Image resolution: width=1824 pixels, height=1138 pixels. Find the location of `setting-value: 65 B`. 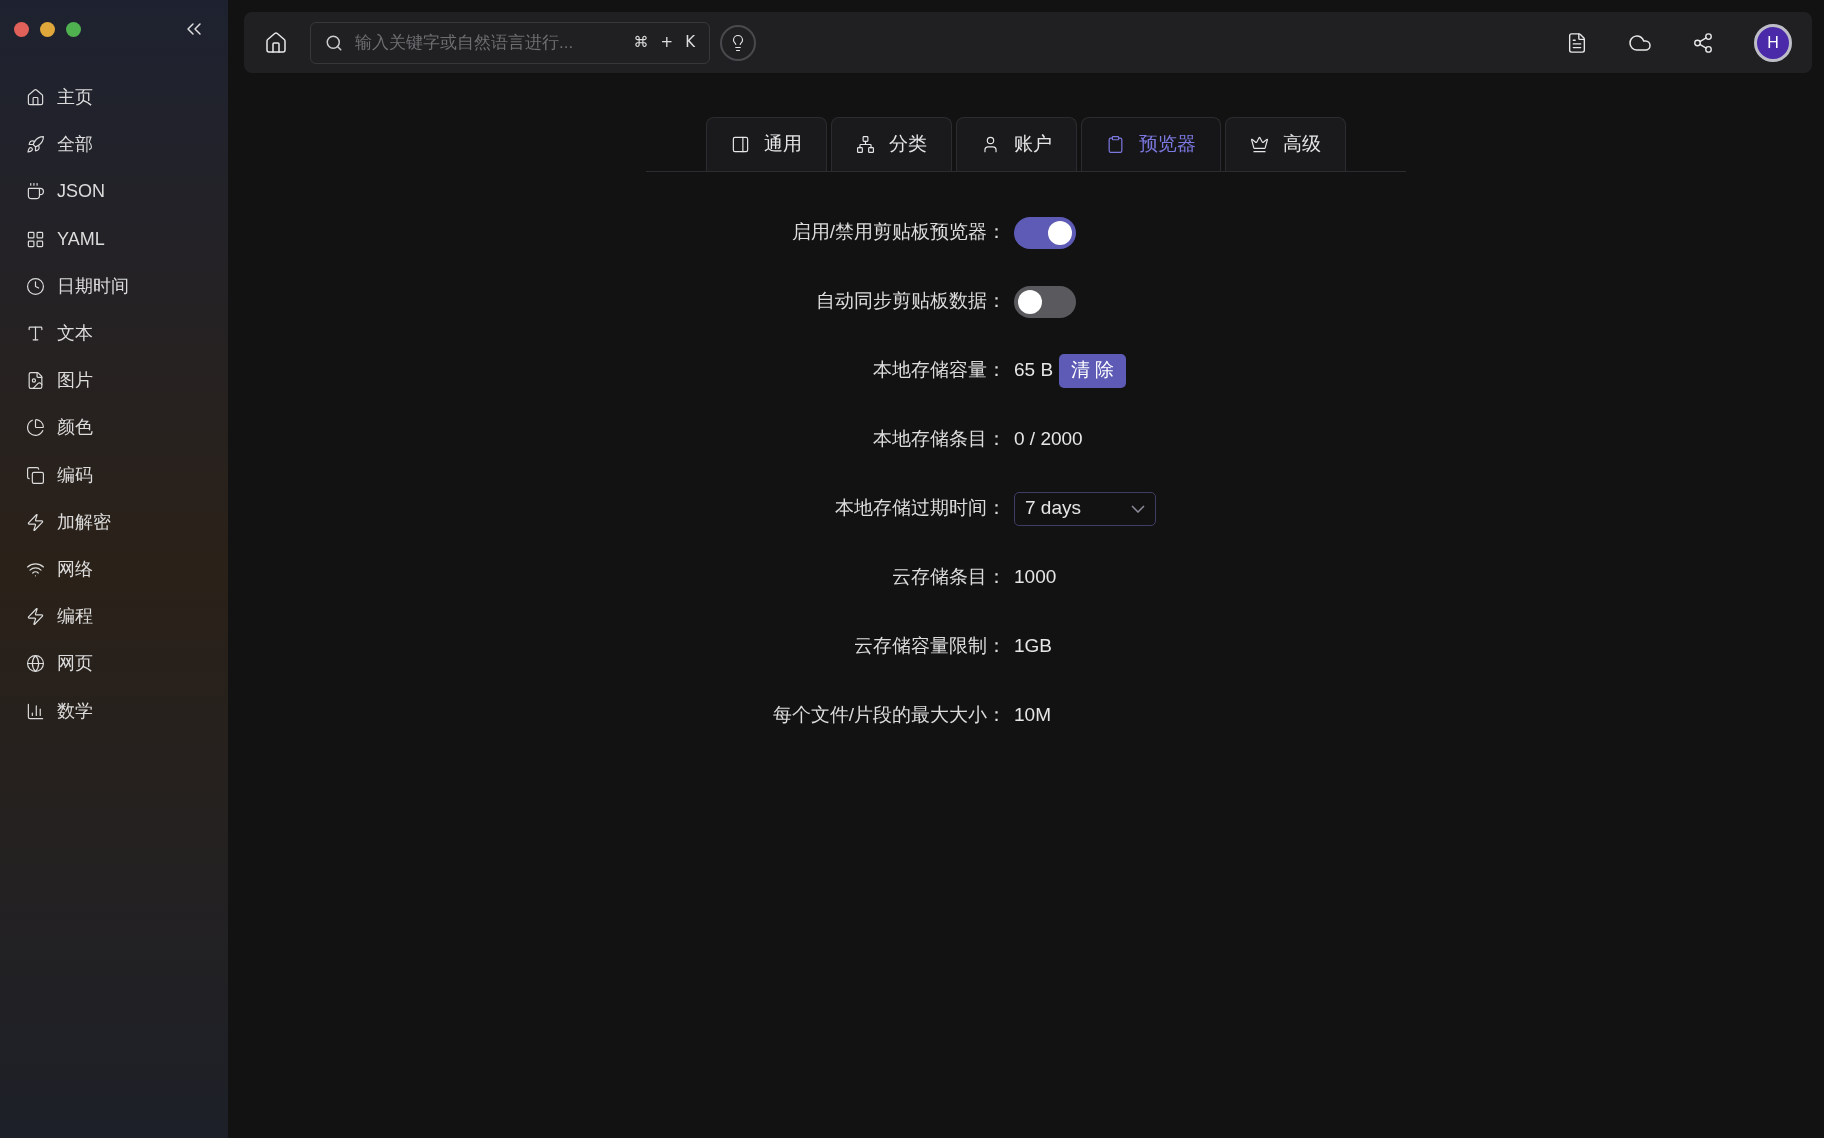

setting-value: 65 B is located at coordinates (1034, 370).